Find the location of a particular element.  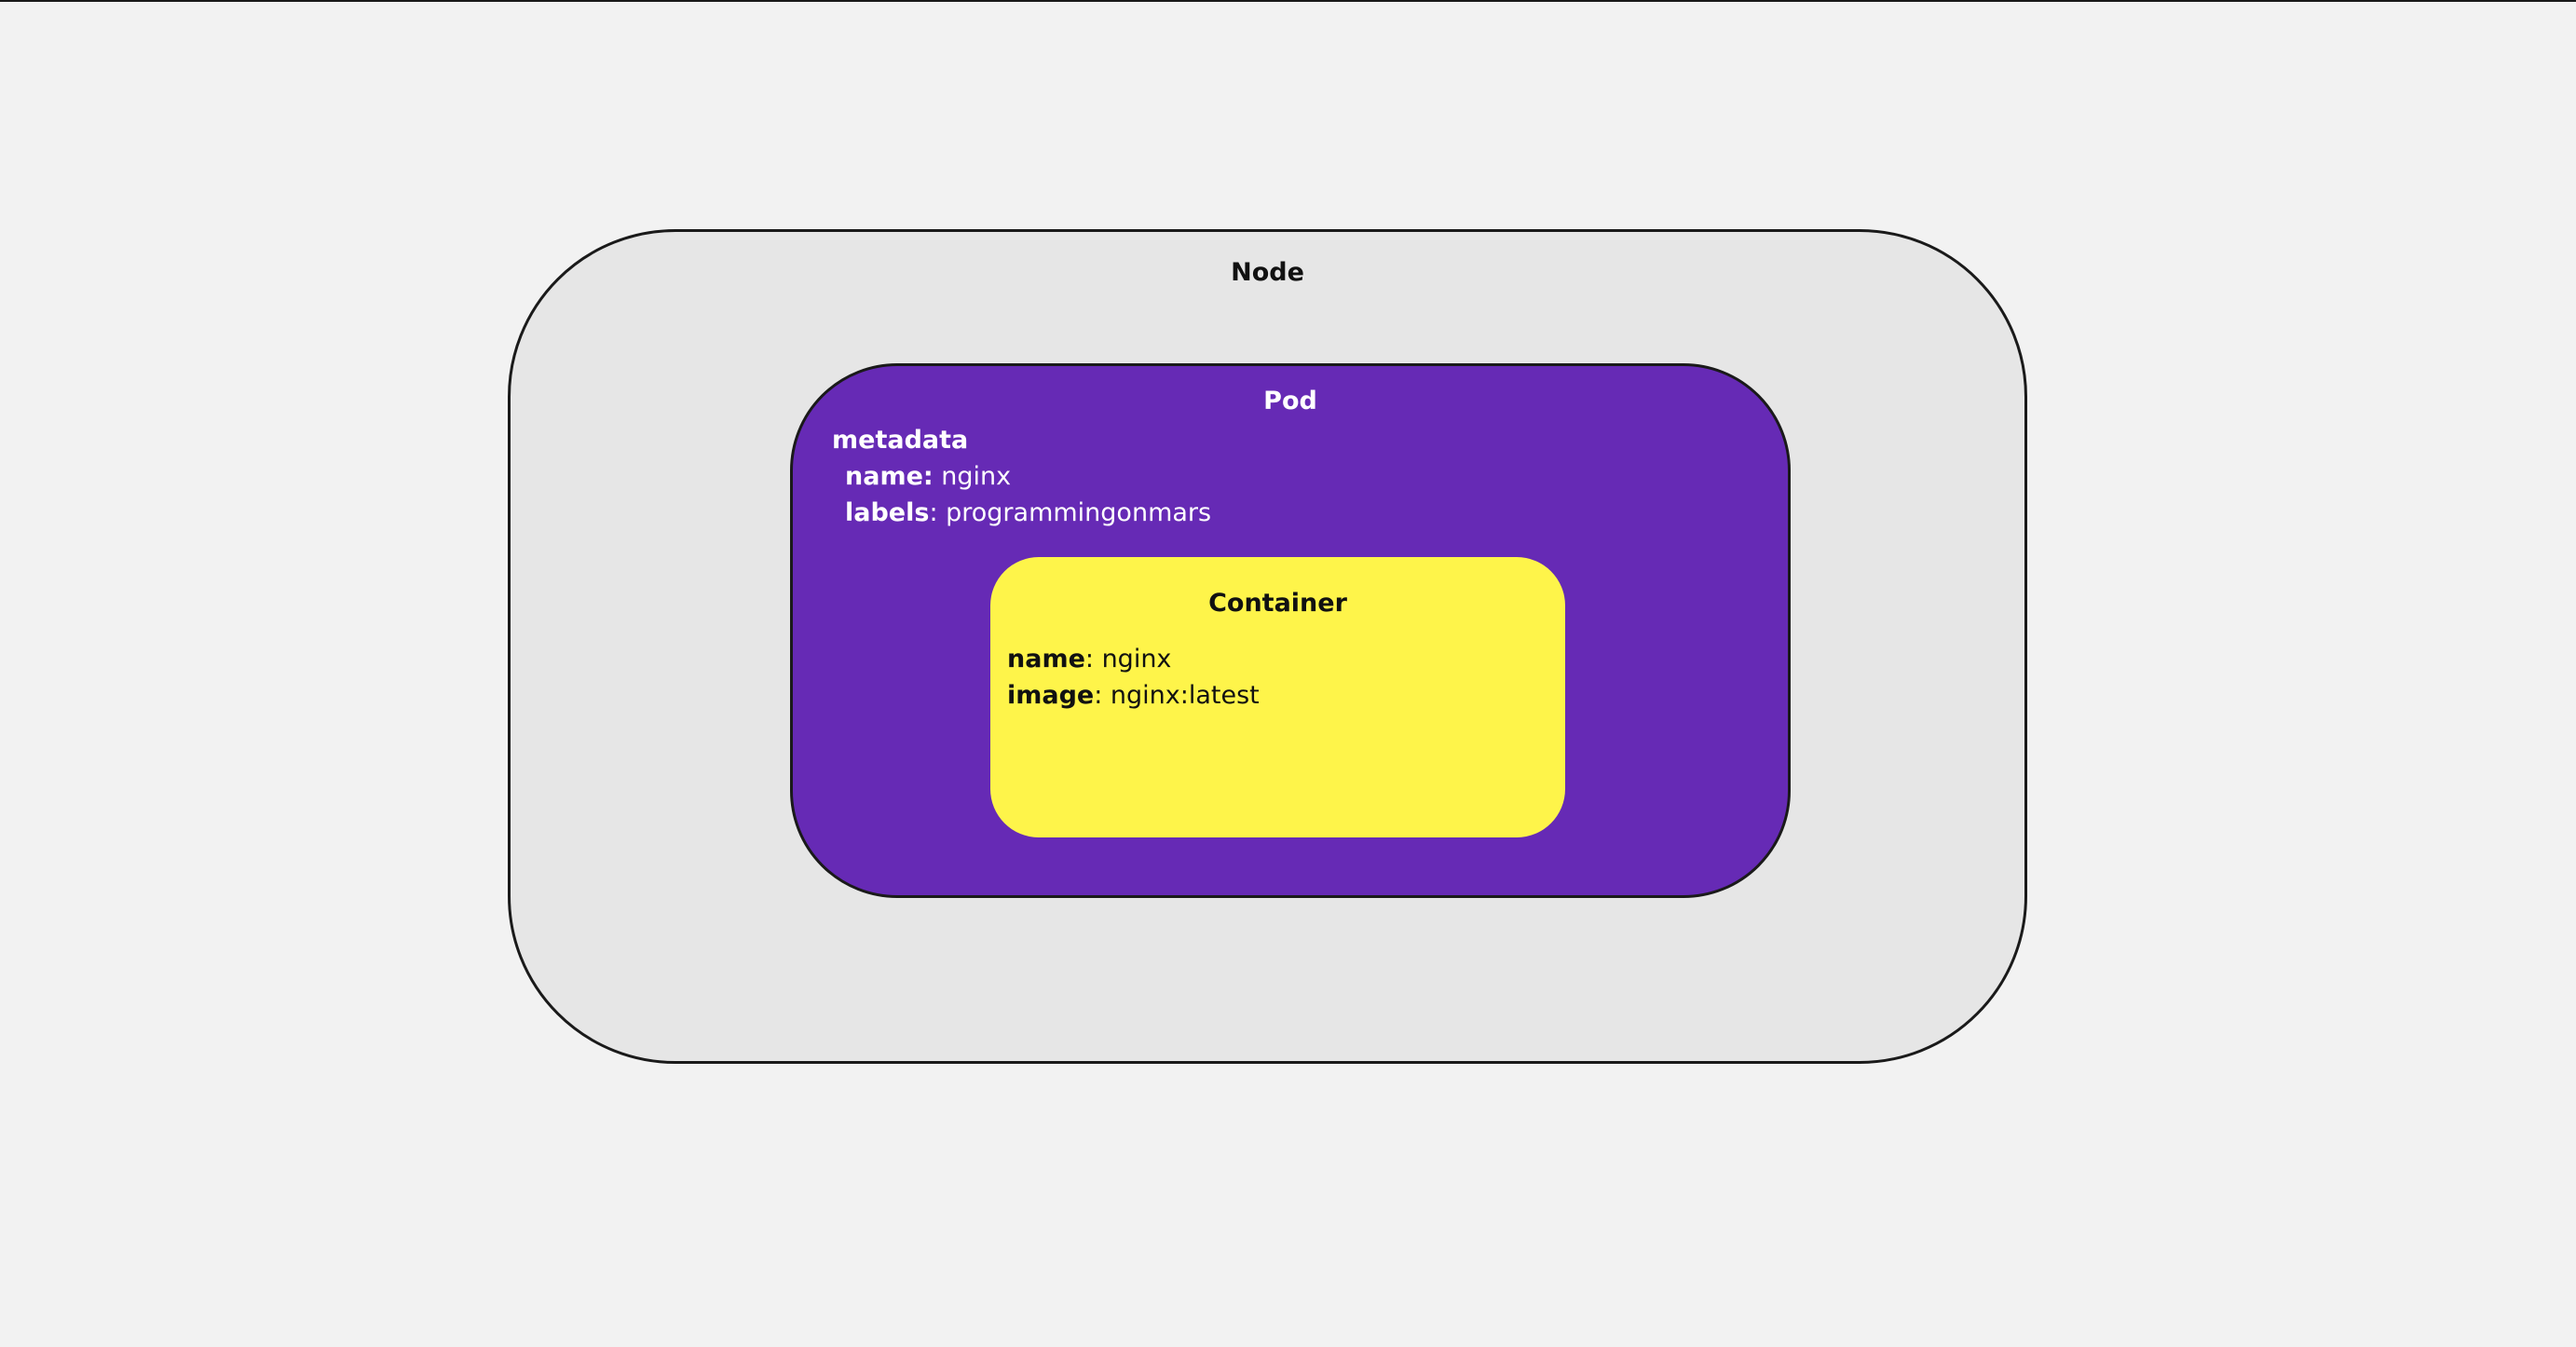

container-properties: name: nginx image: nginx:latest is located at coordinates (1133, 678).